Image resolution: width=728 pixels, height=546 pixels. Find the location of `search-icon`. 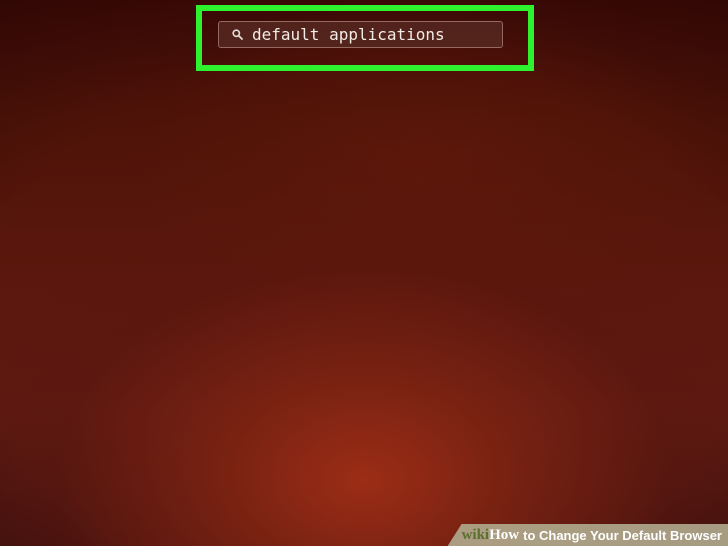

search-icon is located at coordinates (237, 35).